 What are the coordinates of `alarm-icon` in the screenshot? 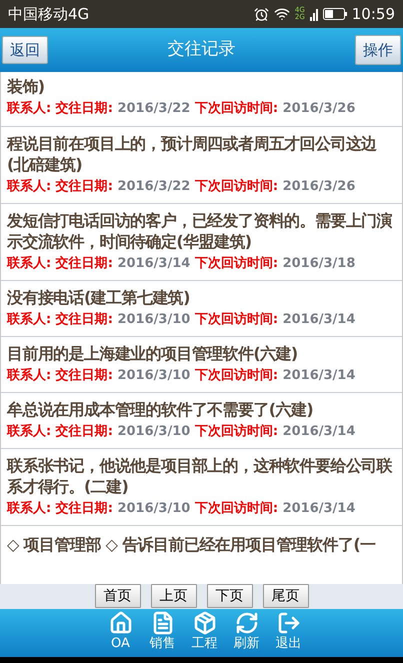 It's located at (261, 14).